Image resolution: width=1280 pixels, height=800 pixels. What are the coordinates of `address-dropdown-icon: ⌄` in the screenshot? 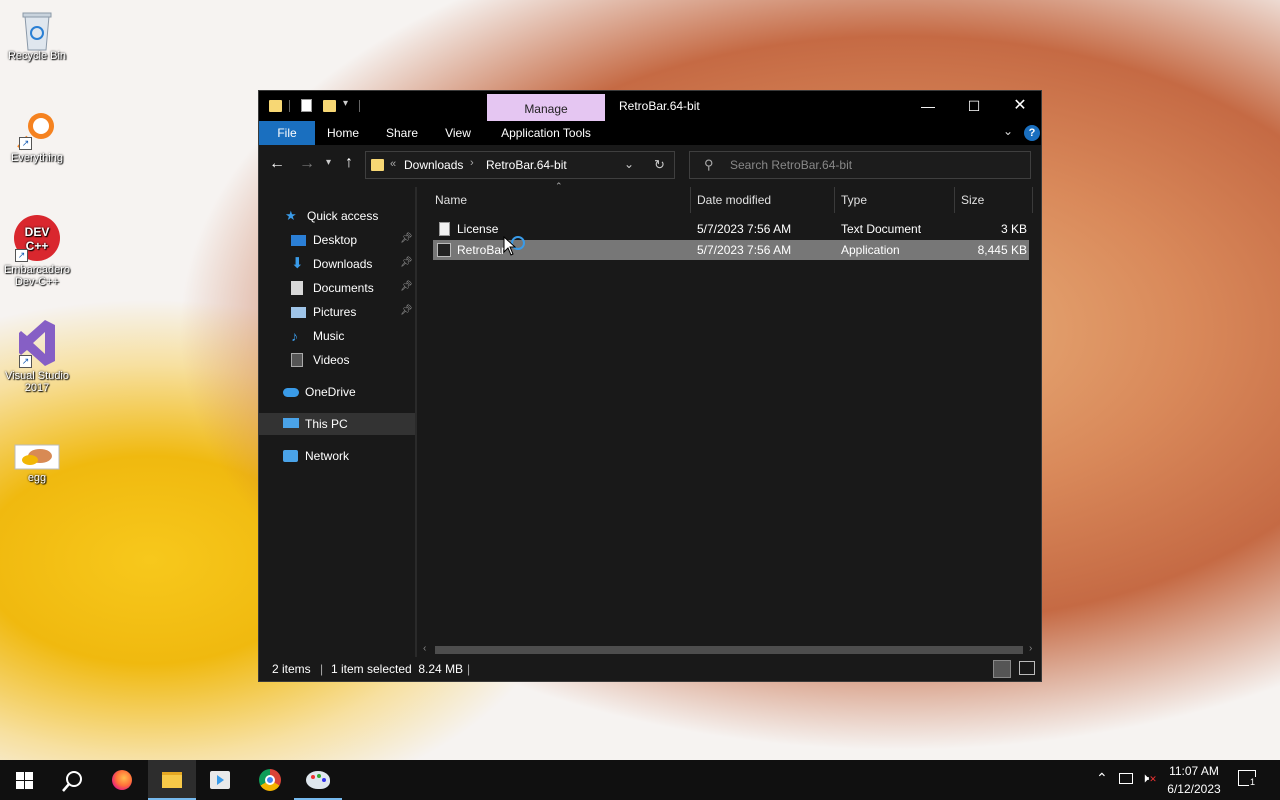 It's located at (629, 164).